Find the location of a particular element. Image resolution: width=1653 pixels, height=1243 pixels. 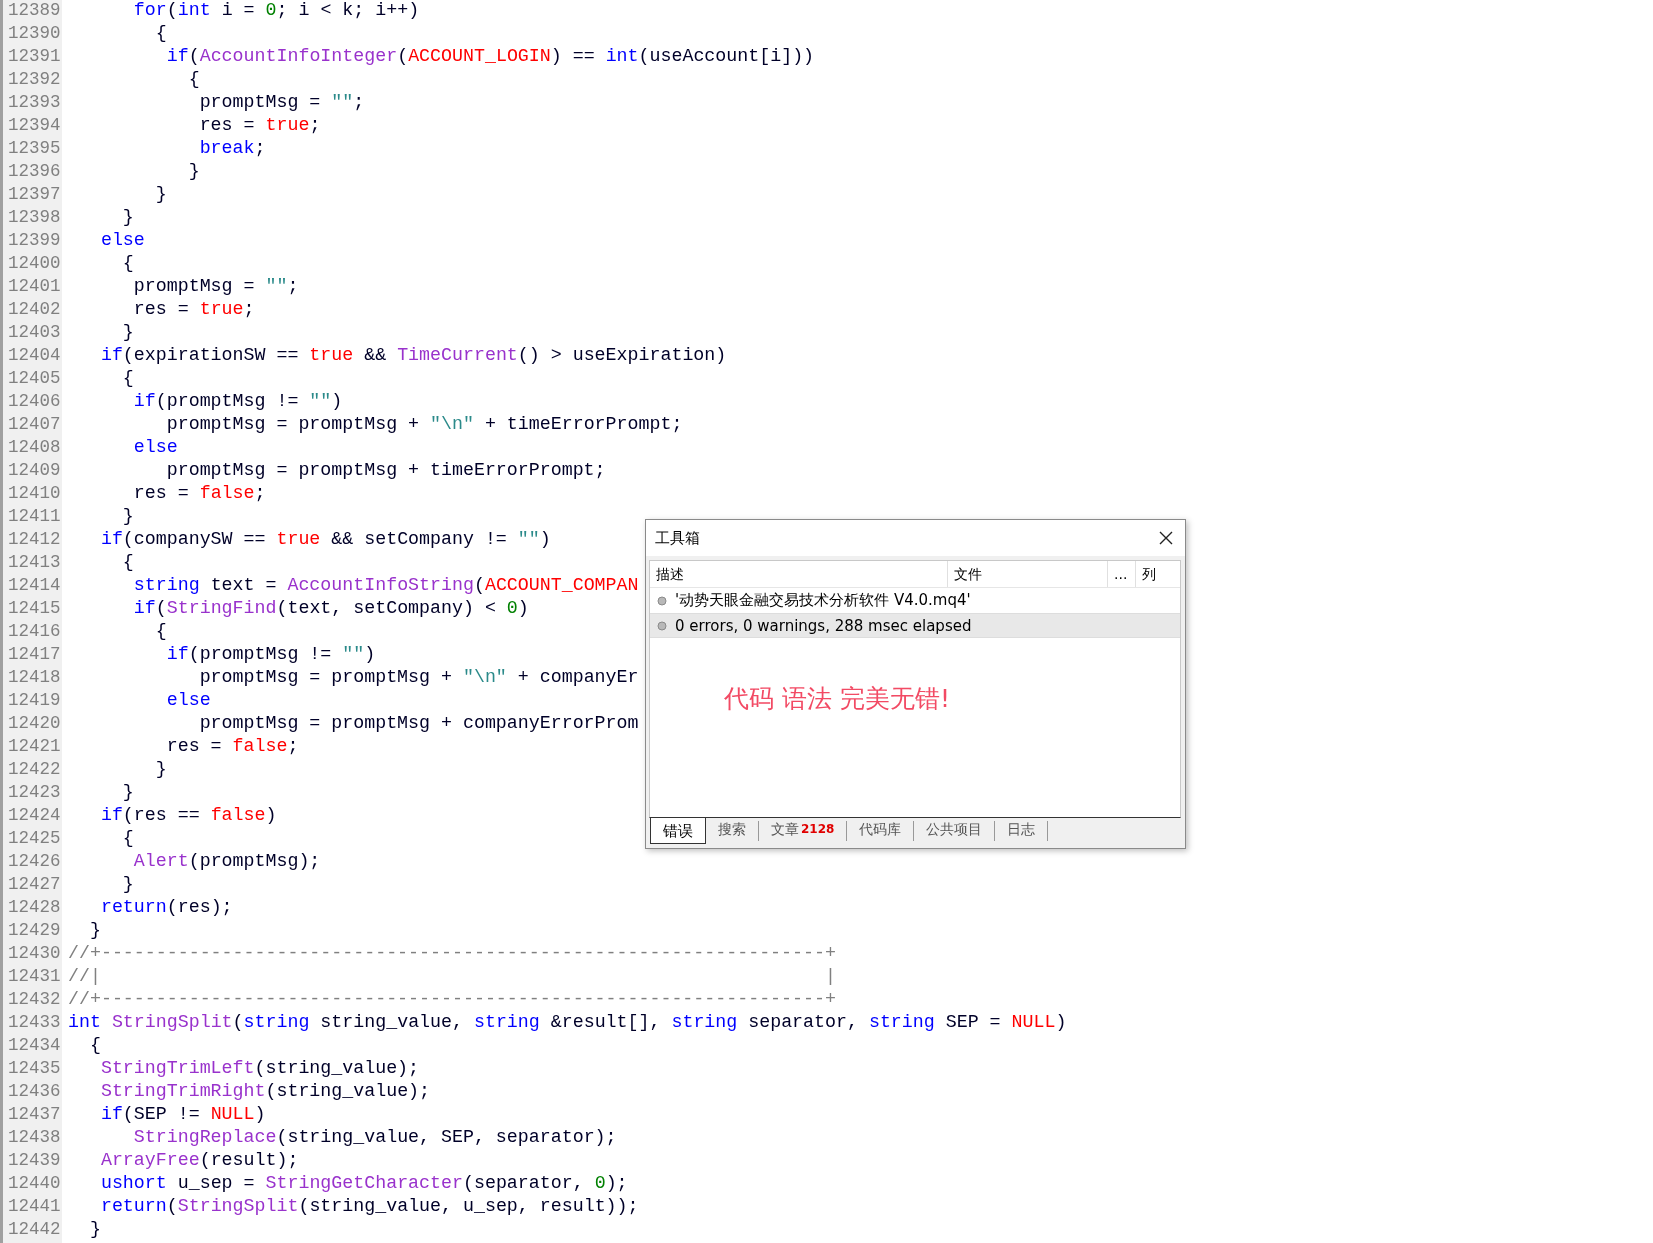

line-number: 12424 is located at coordinates (34, 816).